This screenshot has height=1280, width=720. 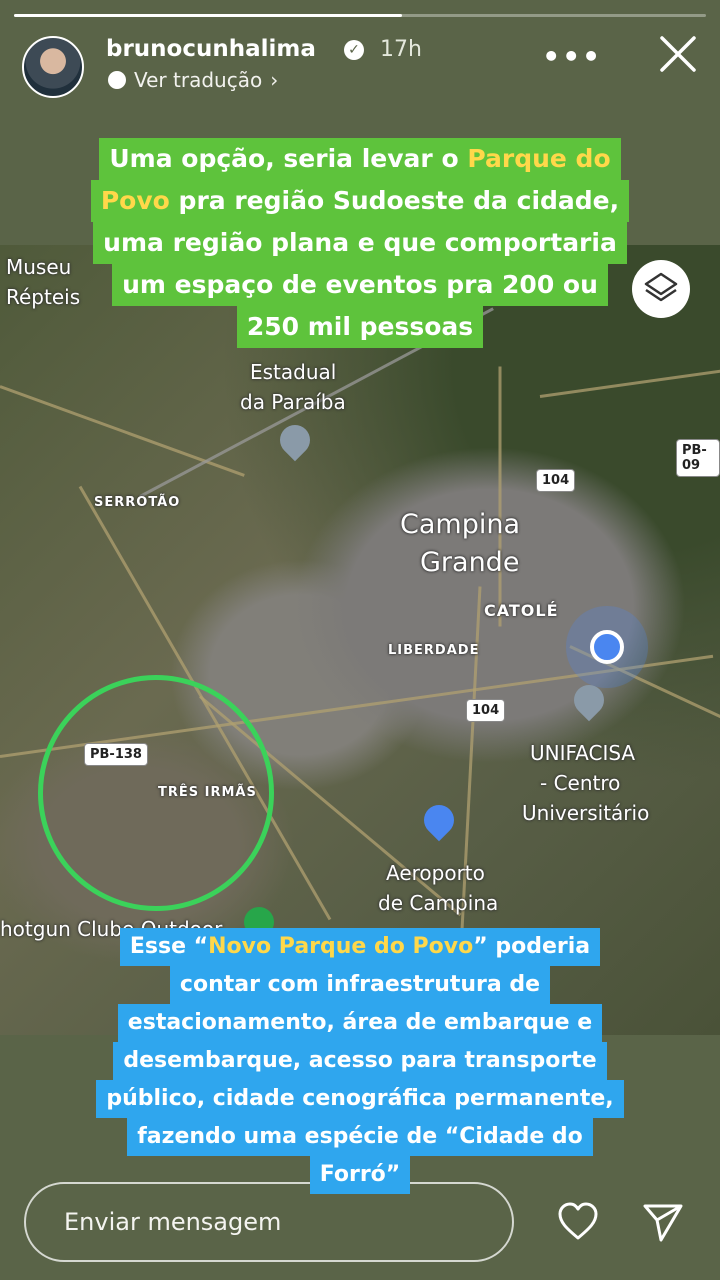 I want to click on map-label-unifacisa: UNIFACISA, so click(x=583, y=753).